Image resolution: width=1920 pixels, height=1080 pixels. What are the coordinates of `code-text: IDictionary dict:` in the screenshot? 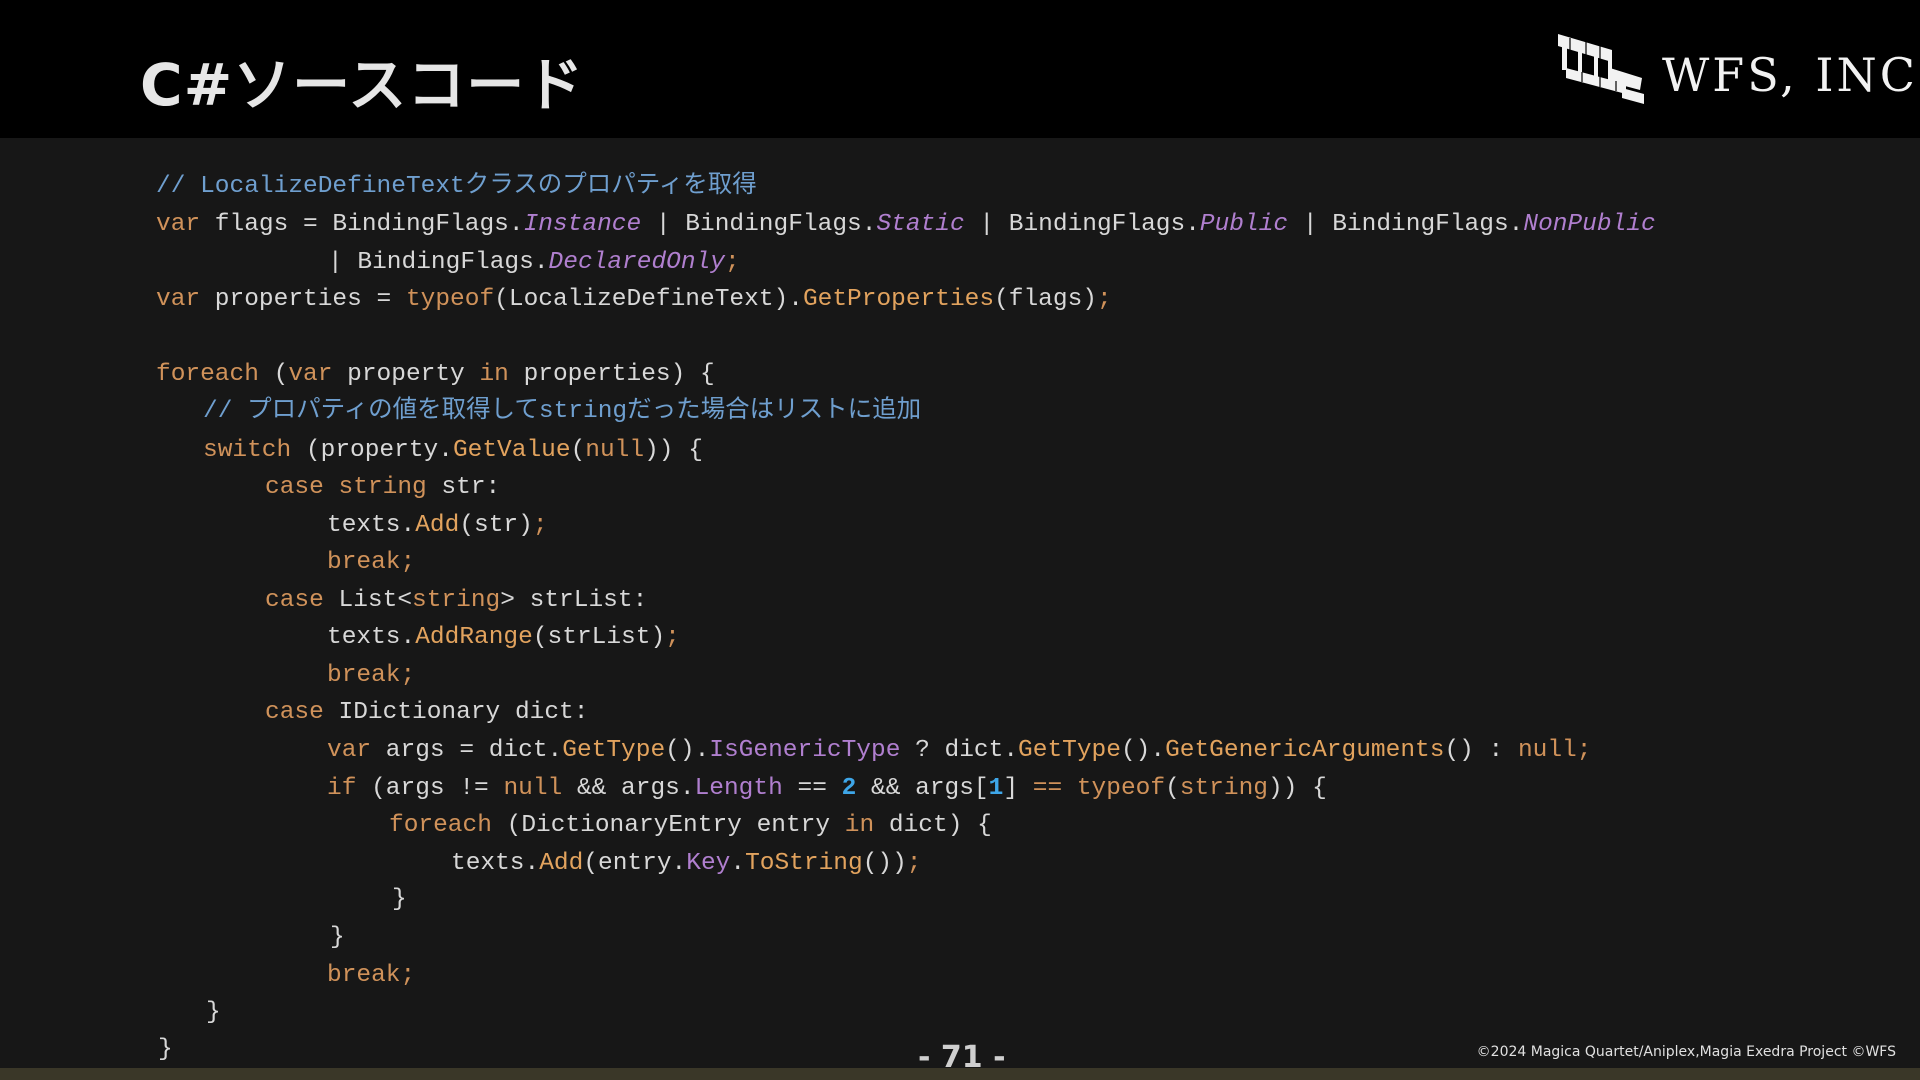 It's located at (456, 712).